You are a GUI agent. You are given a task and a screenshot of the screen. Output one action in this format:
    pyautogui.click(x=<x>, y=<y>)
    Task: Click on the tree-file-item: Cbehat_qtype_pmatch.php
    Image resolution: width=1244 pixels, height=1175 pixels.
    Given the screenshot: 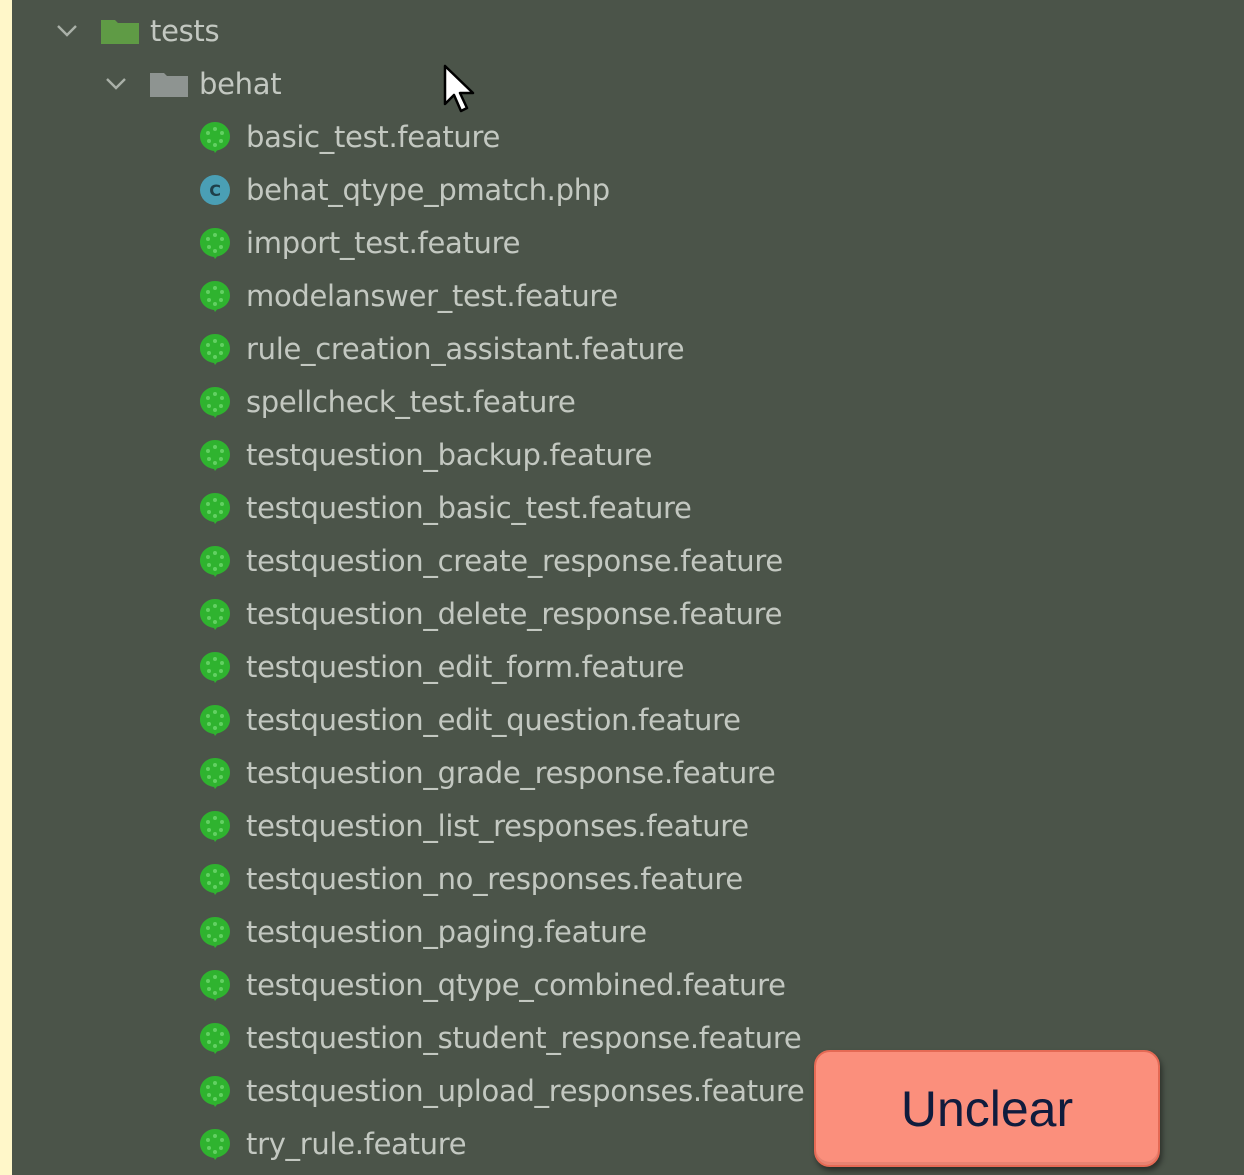 What is the action you would take?
    pyautogui.click(x=404, y=189)
    